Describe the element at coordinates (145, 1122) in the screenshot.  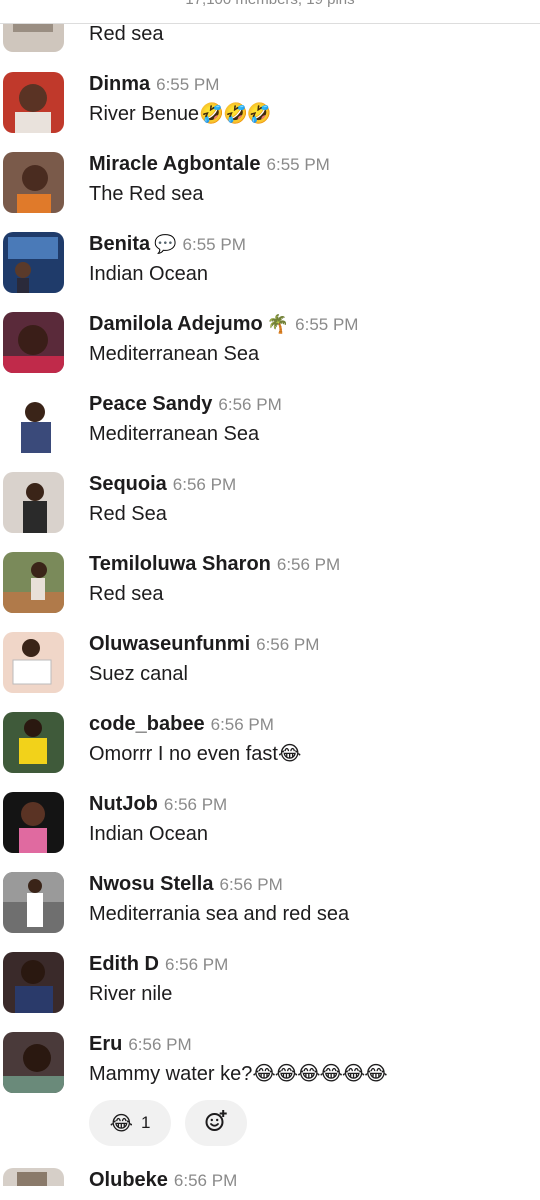
I see `reaction-count: 1` at that location.